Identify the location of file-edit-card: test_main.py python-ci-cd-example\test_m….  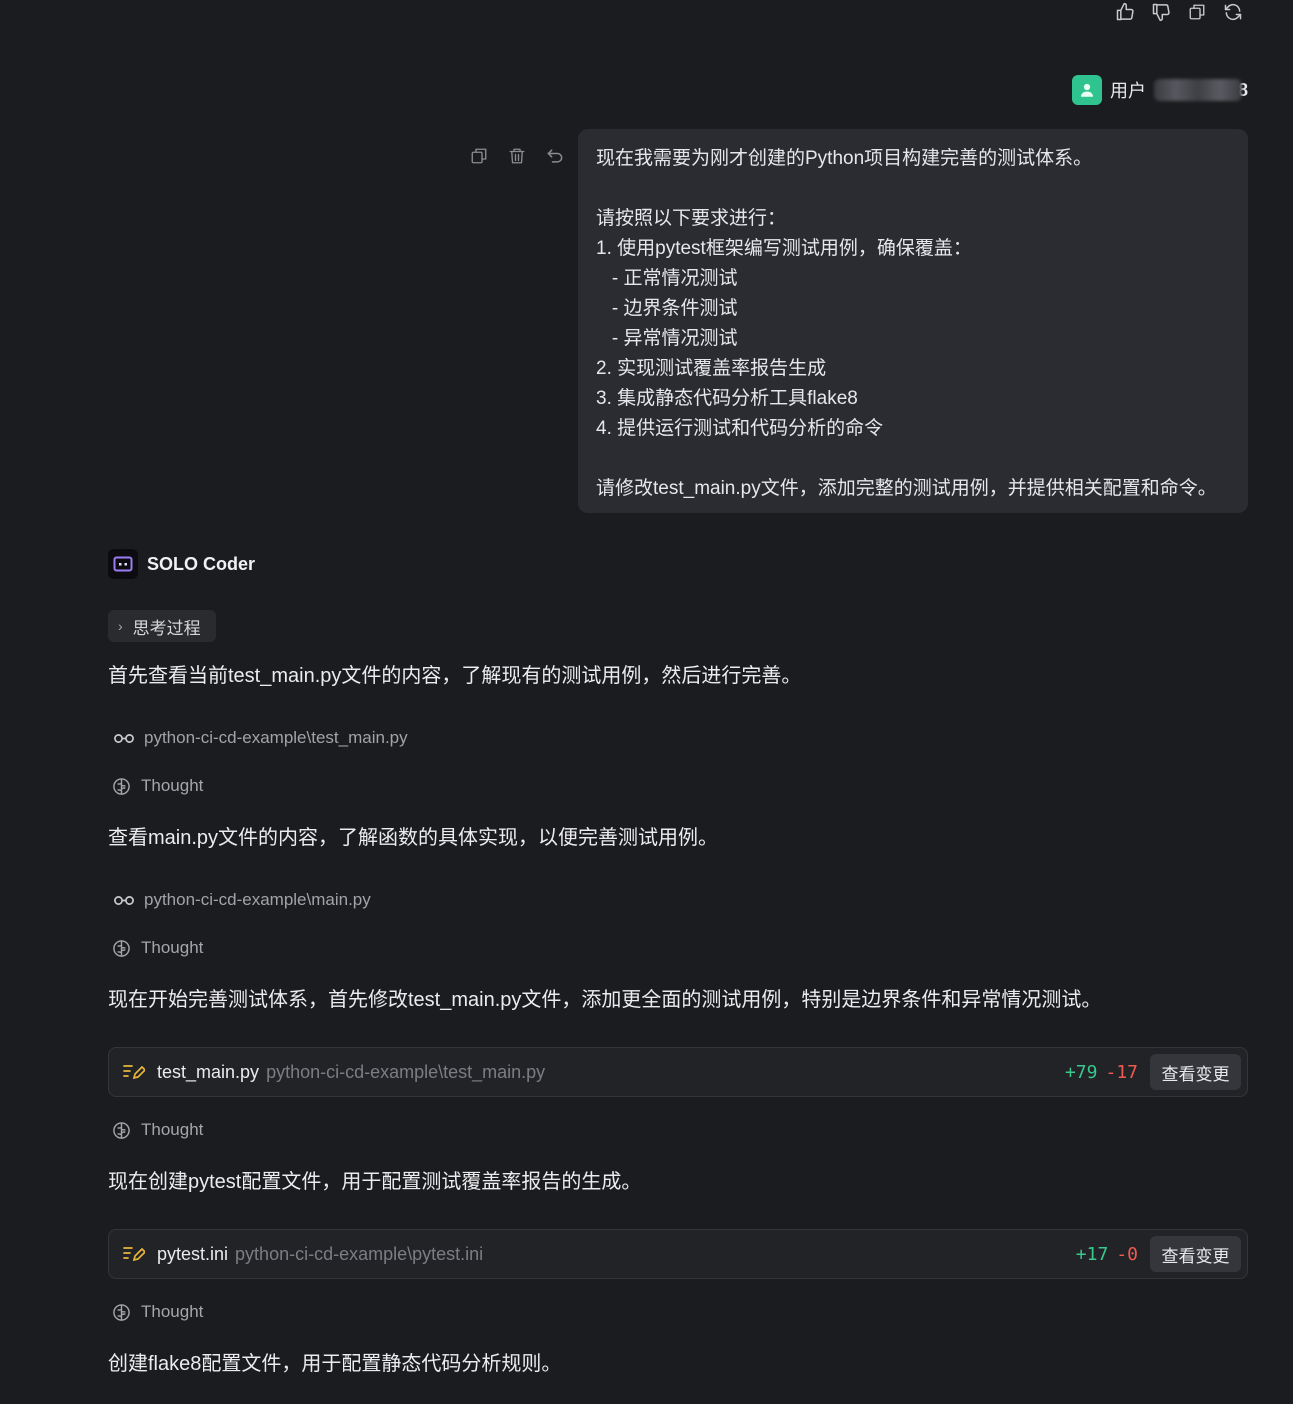
(678, 1072).